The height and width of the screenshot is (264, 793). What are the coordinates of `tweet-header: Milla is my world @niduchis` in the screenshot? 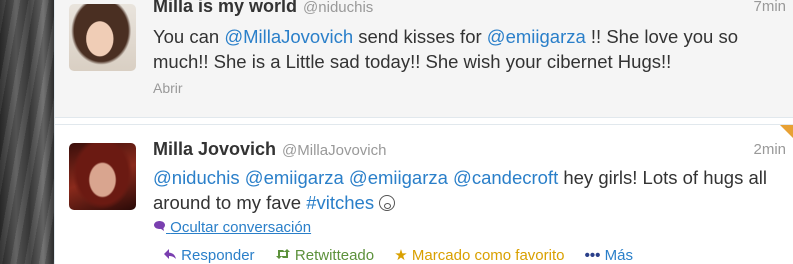 It's located at (263, 8).